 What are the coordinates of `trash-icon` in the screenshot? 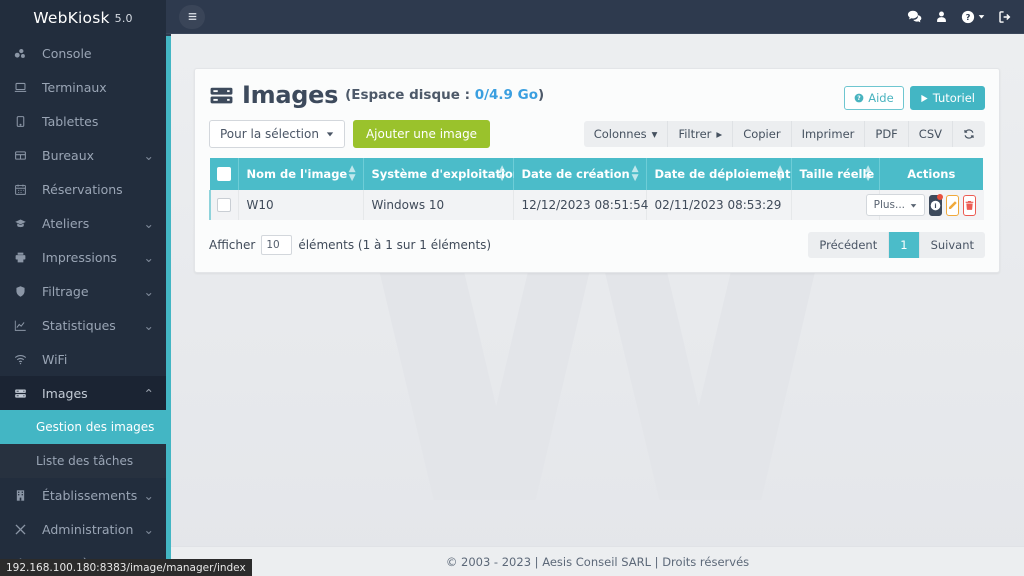 It's located at (969, 205).